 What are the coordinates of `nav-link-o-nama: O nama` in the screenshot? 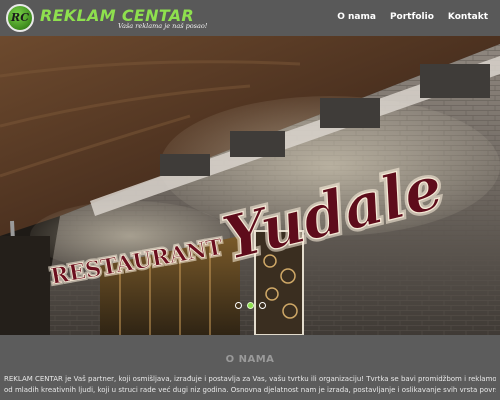 It's located at (356, 17).